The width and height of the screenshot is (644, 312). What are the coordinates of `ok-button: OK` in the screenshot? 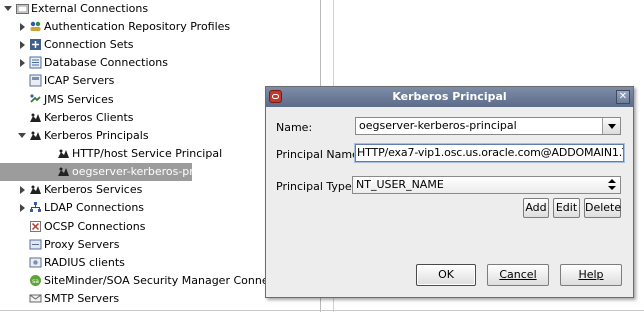 It's located at (446, 275).